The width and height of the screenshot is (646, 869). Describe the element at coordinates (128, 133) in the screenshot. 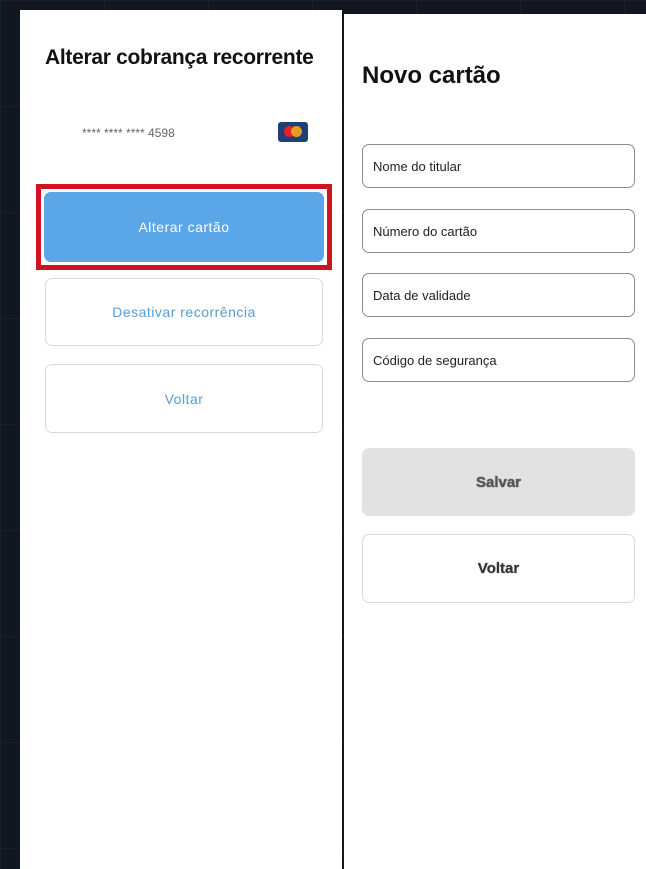

I see `masked-card-number: **** **** **** 4598` at that location.